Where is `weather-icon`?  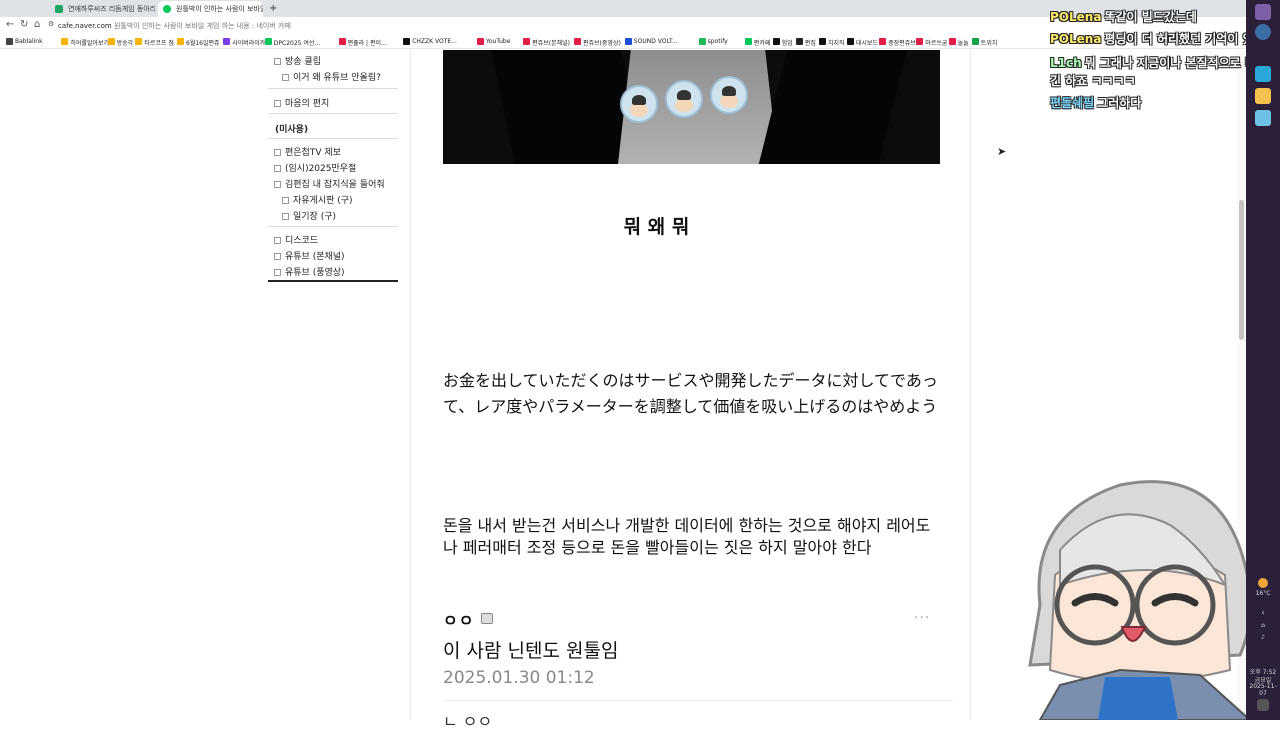
weather-icon is located at coordinates (1263, 583).